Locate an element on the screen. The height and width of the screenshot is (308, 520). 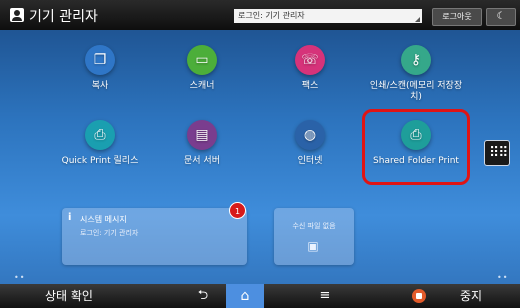
top-bar: 기기 관리자 로그인: 기기 관리자 로그아웃 ☾ is located at coordinates (260, 15).